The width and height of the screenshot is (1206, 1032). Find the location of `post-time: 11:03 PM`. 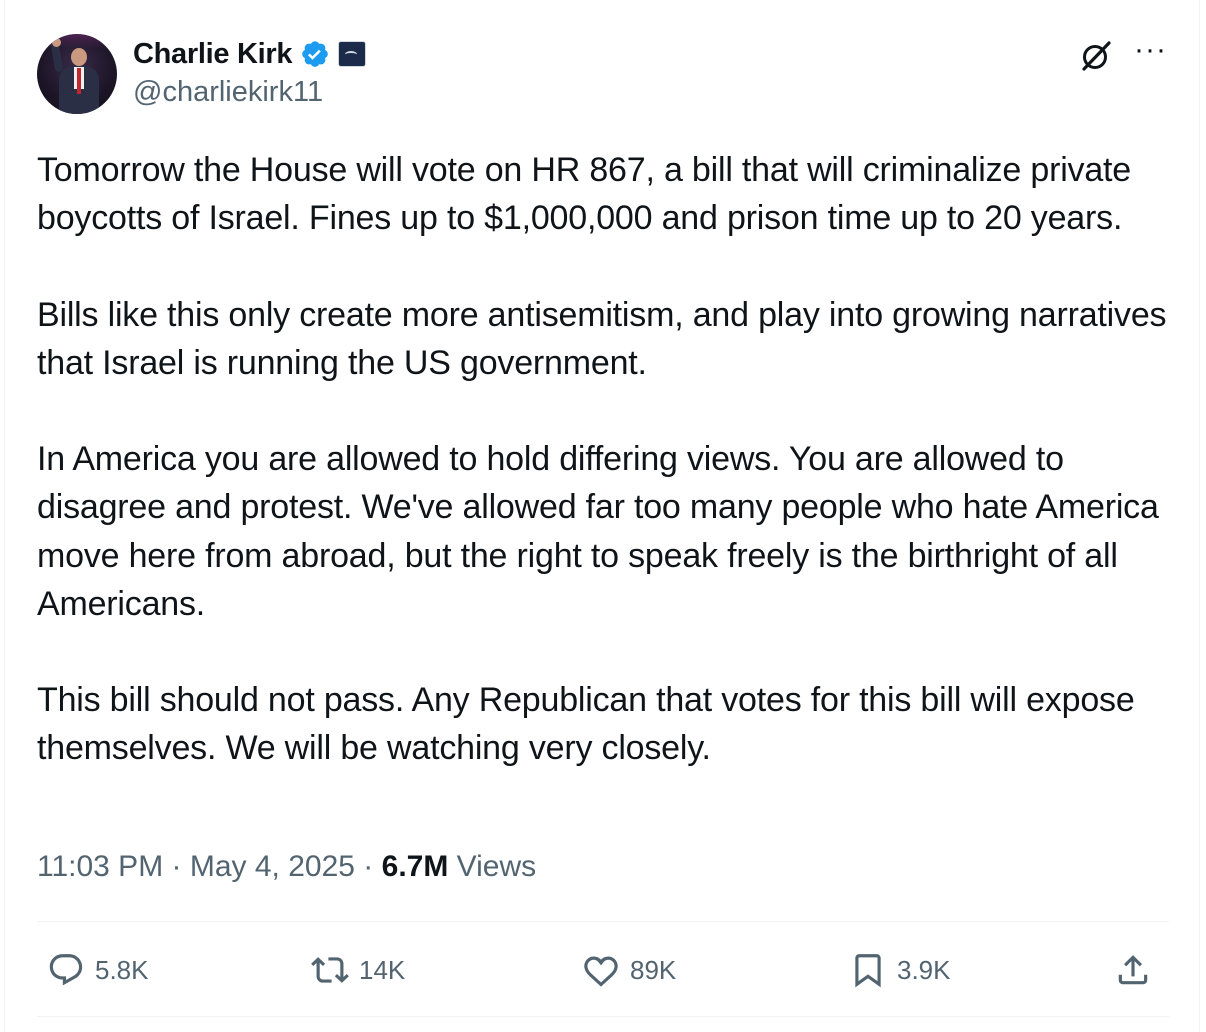

post-time: 11:03 PM is located at coordinates (100, 867).